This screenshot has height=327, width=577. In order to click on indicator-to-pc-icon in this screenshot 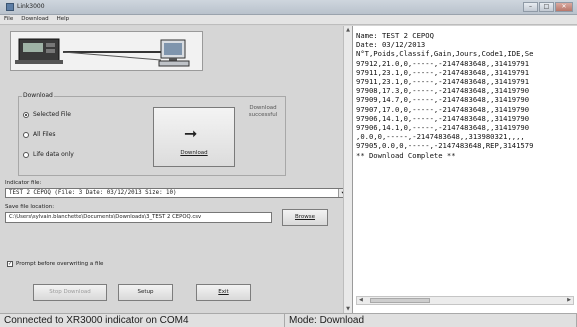, I will do `click(102, 52)`.